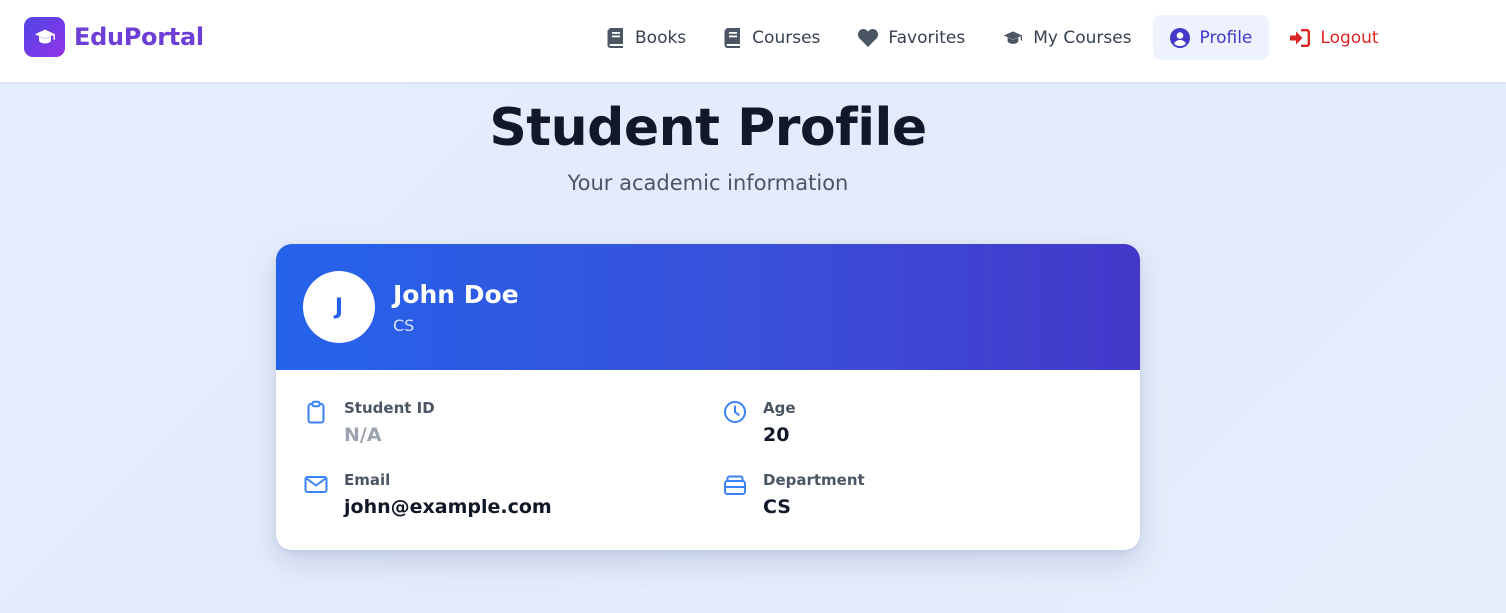  What do you see at coordinates (367, 480) in the screenshot?
I see `info-label: Email` at bounding box center [367, 480].